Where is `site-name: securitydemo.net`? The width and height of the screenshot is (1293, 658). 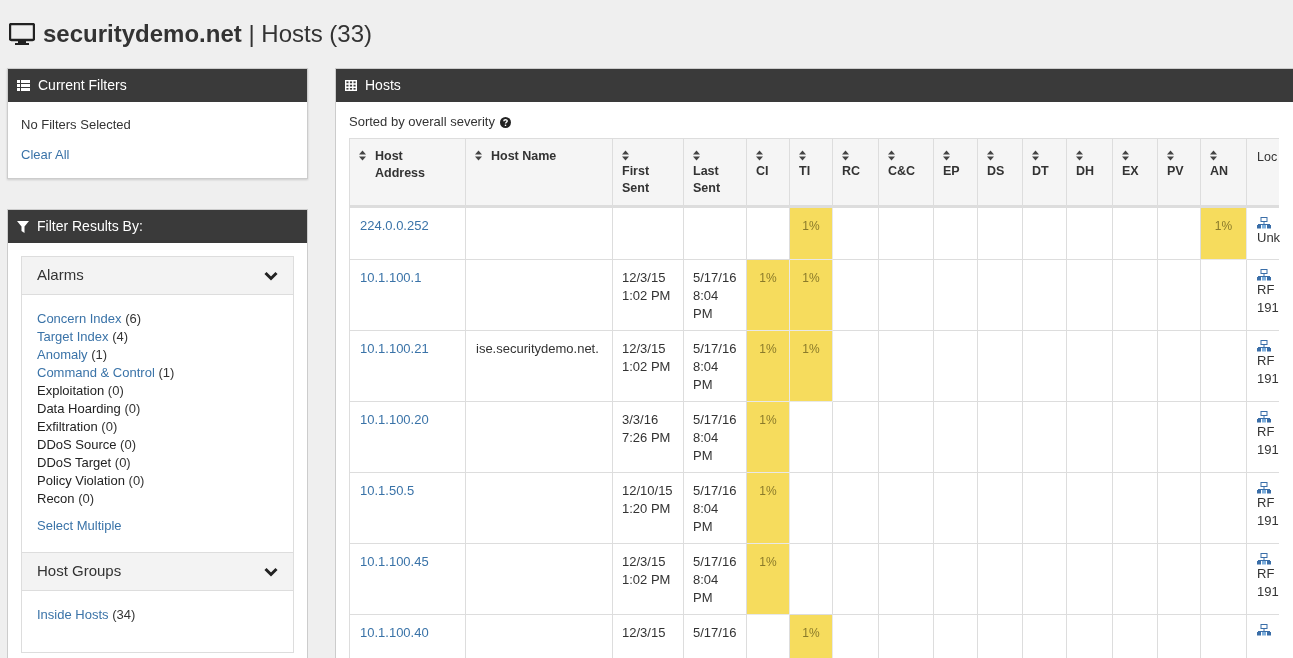 site-name: securitydemo.net is located at coordinates (142, 33).